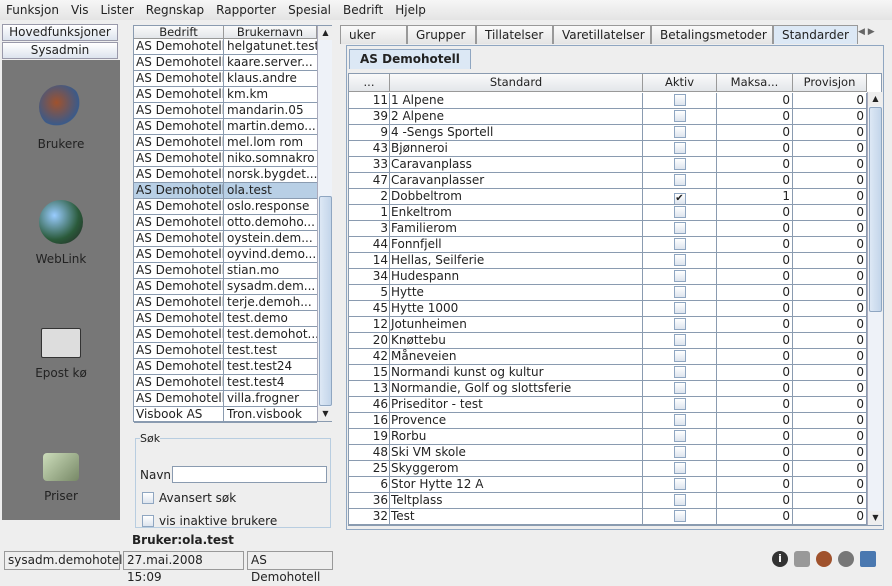 The image size is (892, 586). I want to click on menu-hjelp: Hjelp, so click(410, 10).